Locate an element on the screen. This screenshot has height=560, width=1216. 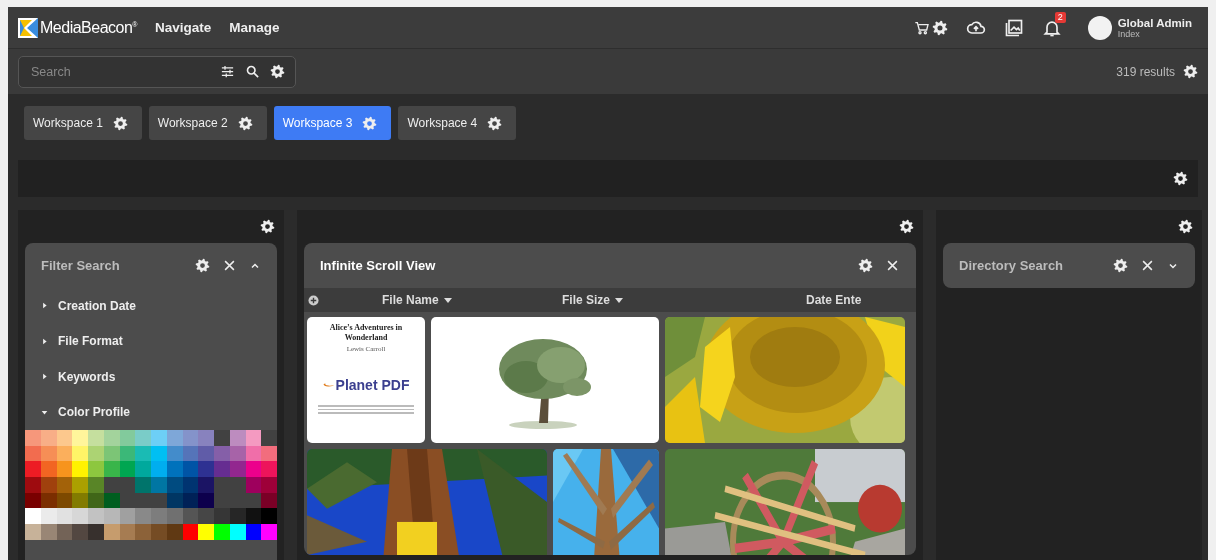
workspace-tab: Workspace 1 is located at coordinates (83, 123).